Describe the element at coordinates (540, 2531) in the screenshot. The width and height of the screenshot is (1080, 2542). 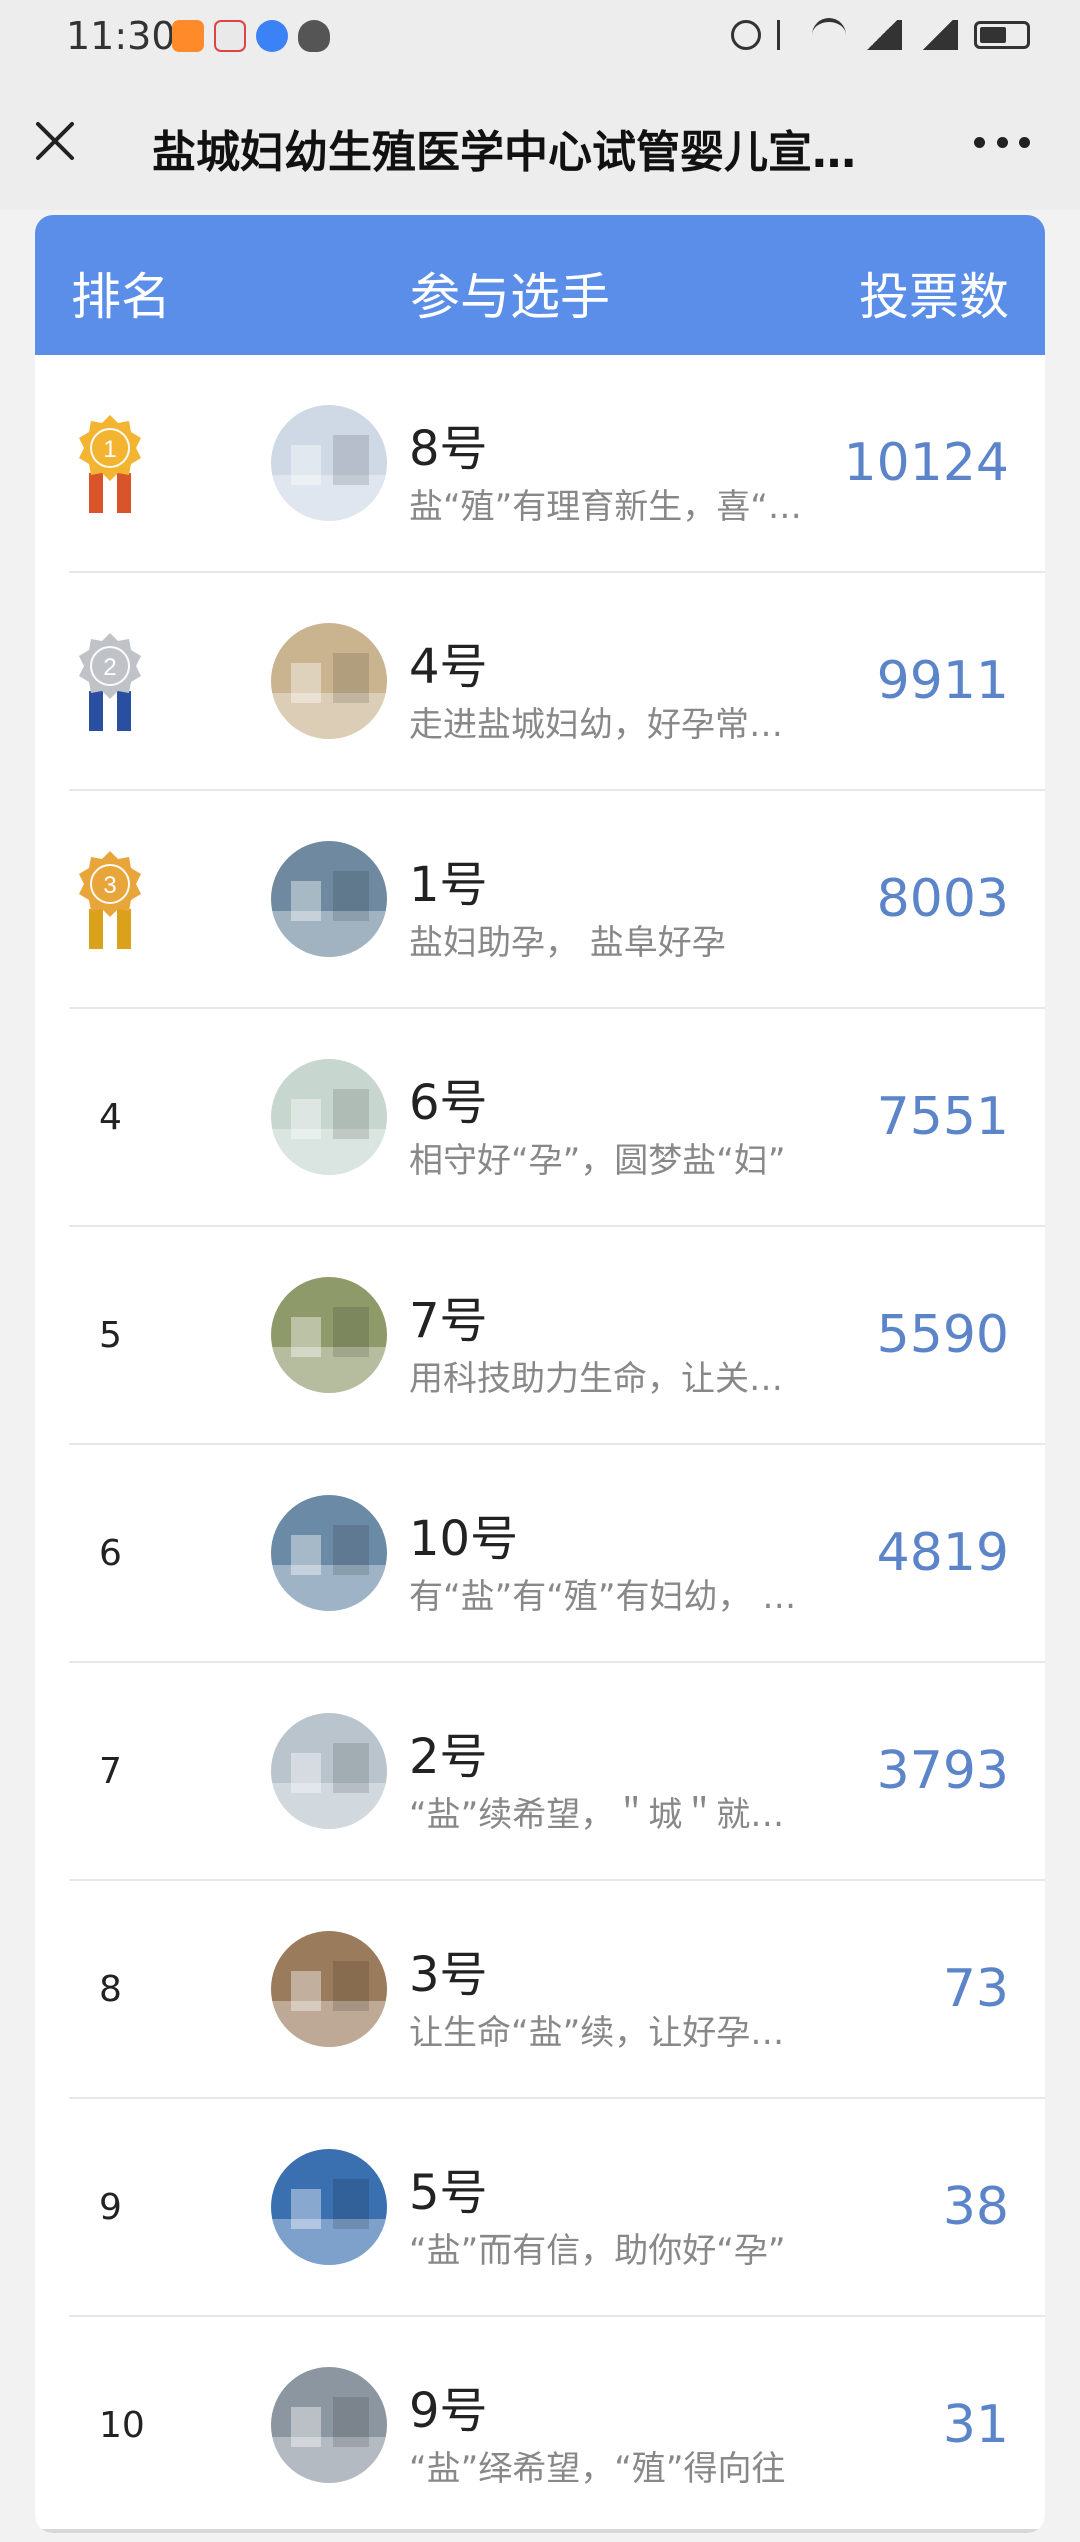
I see `card-bottom-edge` at that location.